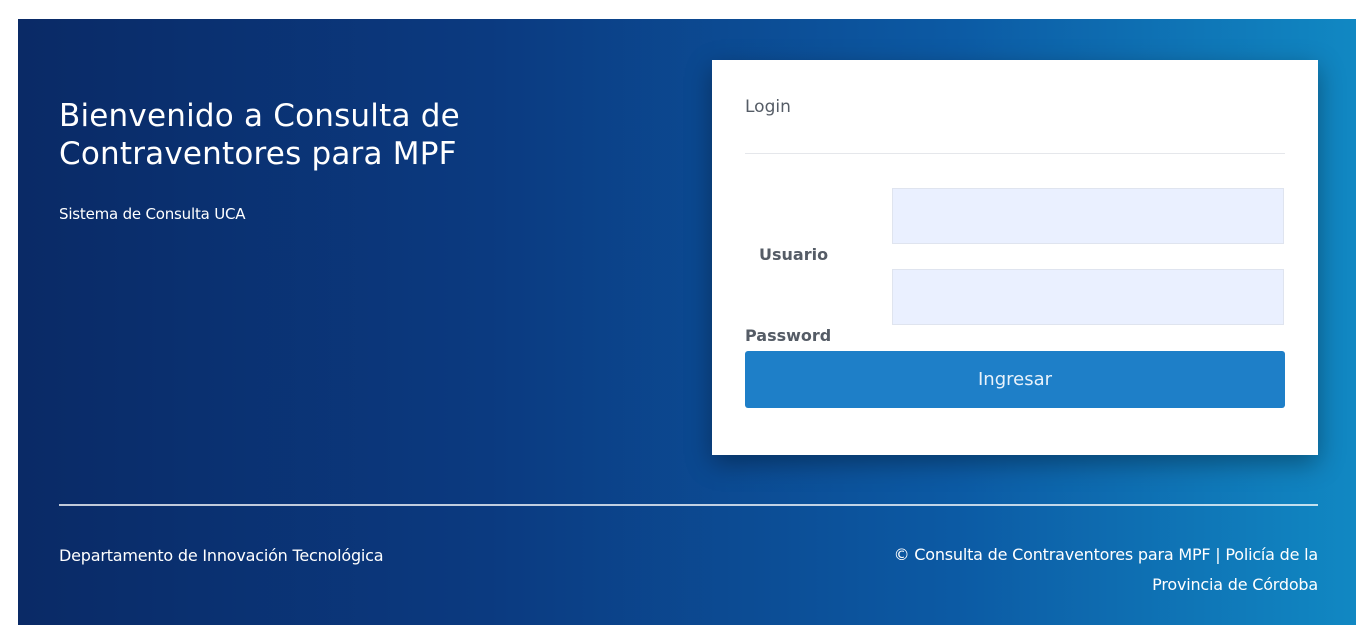 Image resolution: width=1356 pixels, height=625 pixels. I want to click on password-input, so click(1088, 297).